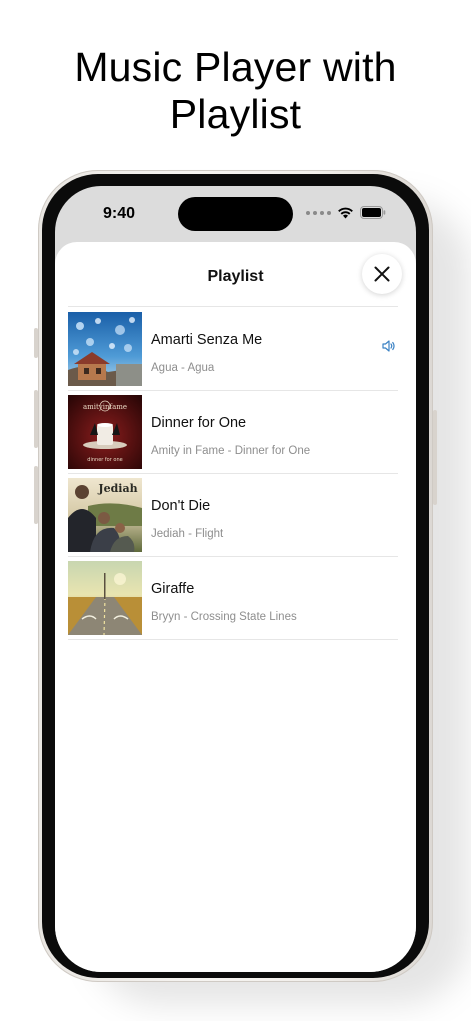 Image resolution: width=471 pixels, height=1021 pixels. I want to click on album-cover-amity-in-fame: amityinfame dinner for one, so click(105, 432).